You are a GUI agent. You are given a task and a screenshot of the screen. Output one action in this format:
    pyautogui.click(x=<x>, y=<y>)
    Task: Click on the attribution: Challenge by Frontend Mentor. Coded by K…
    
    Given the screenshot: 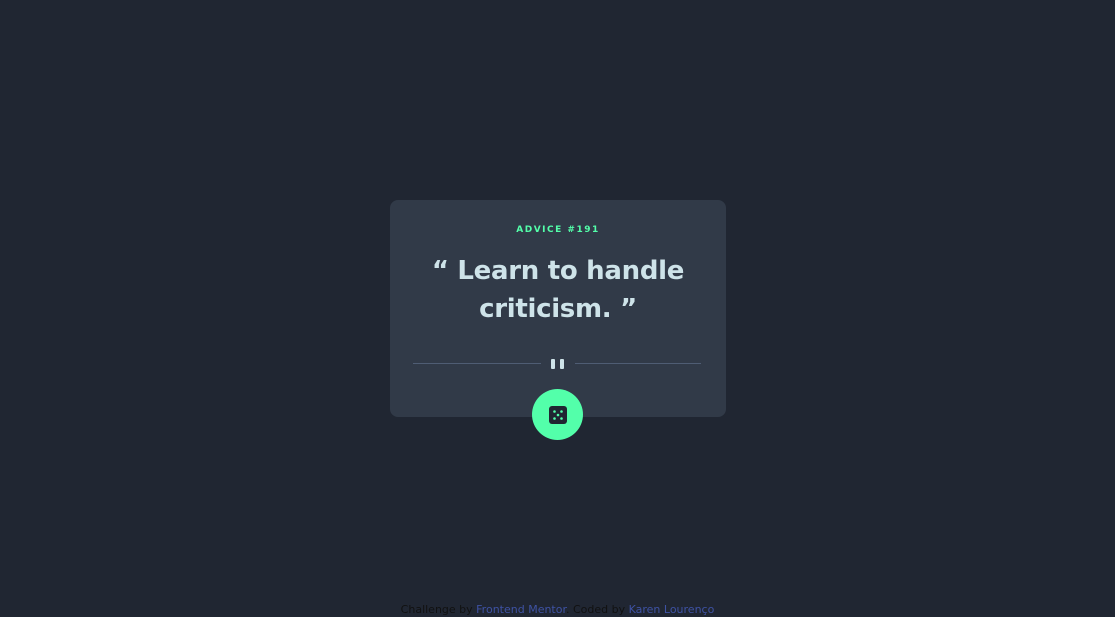 What is the action you would take?
    pyautogui.click(x=557, y=610)
    